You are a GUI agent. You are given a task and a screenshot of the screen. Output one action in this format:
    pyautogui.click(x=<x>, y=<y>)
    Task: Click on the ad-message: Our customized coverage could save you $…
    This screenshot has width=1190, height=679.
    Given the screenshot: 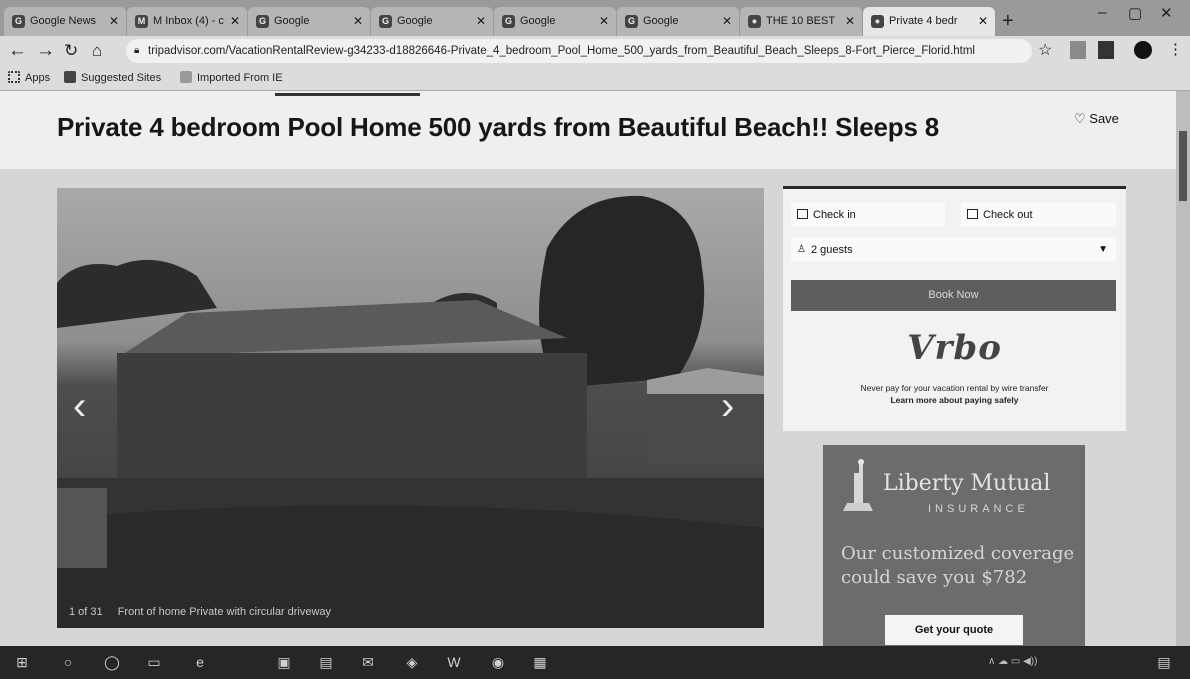 What is the action you would take?
    pyautogui.click(x=958, y=565)
    